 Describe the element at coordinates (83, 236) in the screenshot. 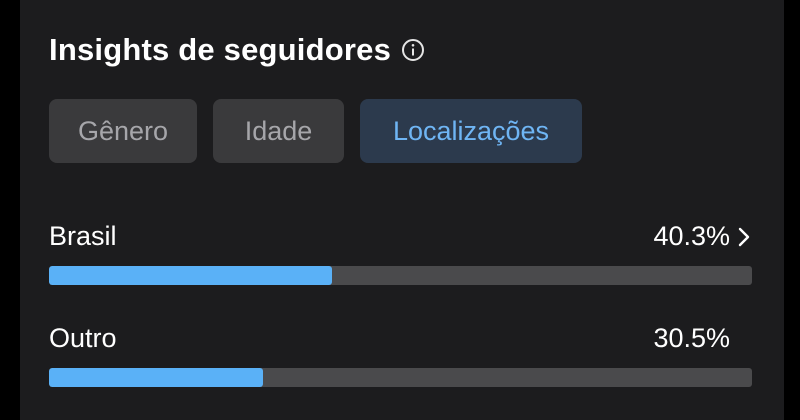

I see `location-label: Brasil` at that location.